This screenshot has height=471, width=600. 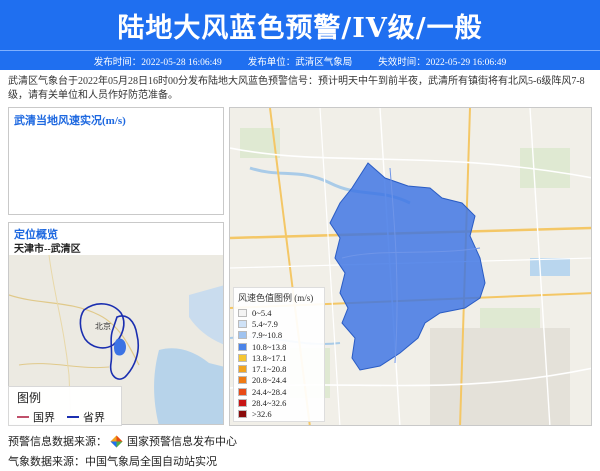 What do you see at coordinates (94, 418) in the screenshot?
I see `provincial-border-label: 省界` at bounding box center [94, 418].